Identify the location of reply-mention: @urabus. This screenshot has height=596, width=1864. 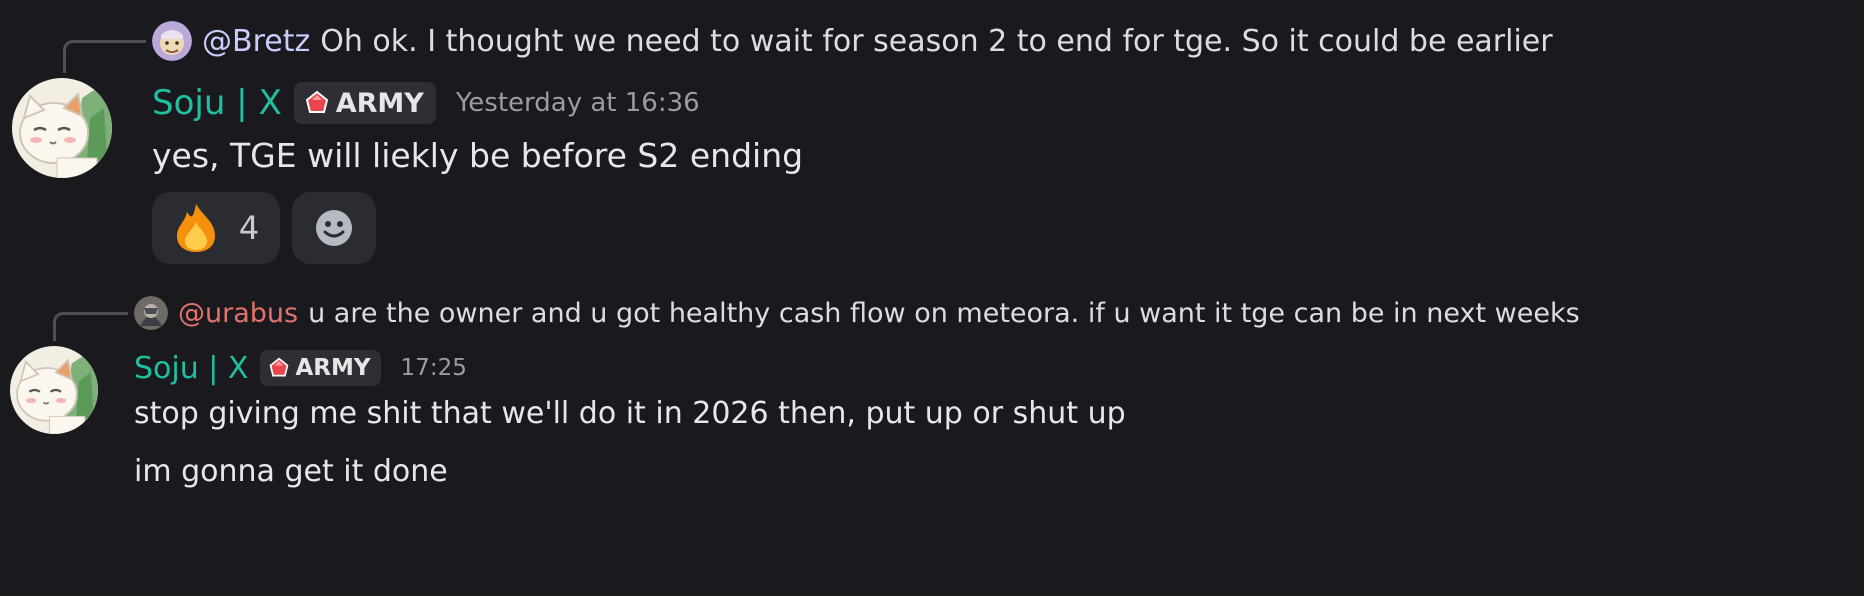
(238, 313).